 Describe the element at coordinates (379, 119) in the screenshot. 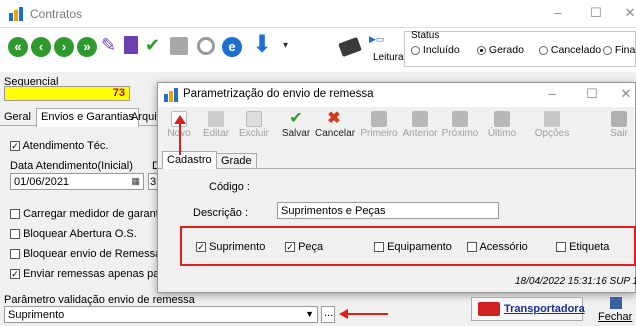

I see `first-icon` at that location.